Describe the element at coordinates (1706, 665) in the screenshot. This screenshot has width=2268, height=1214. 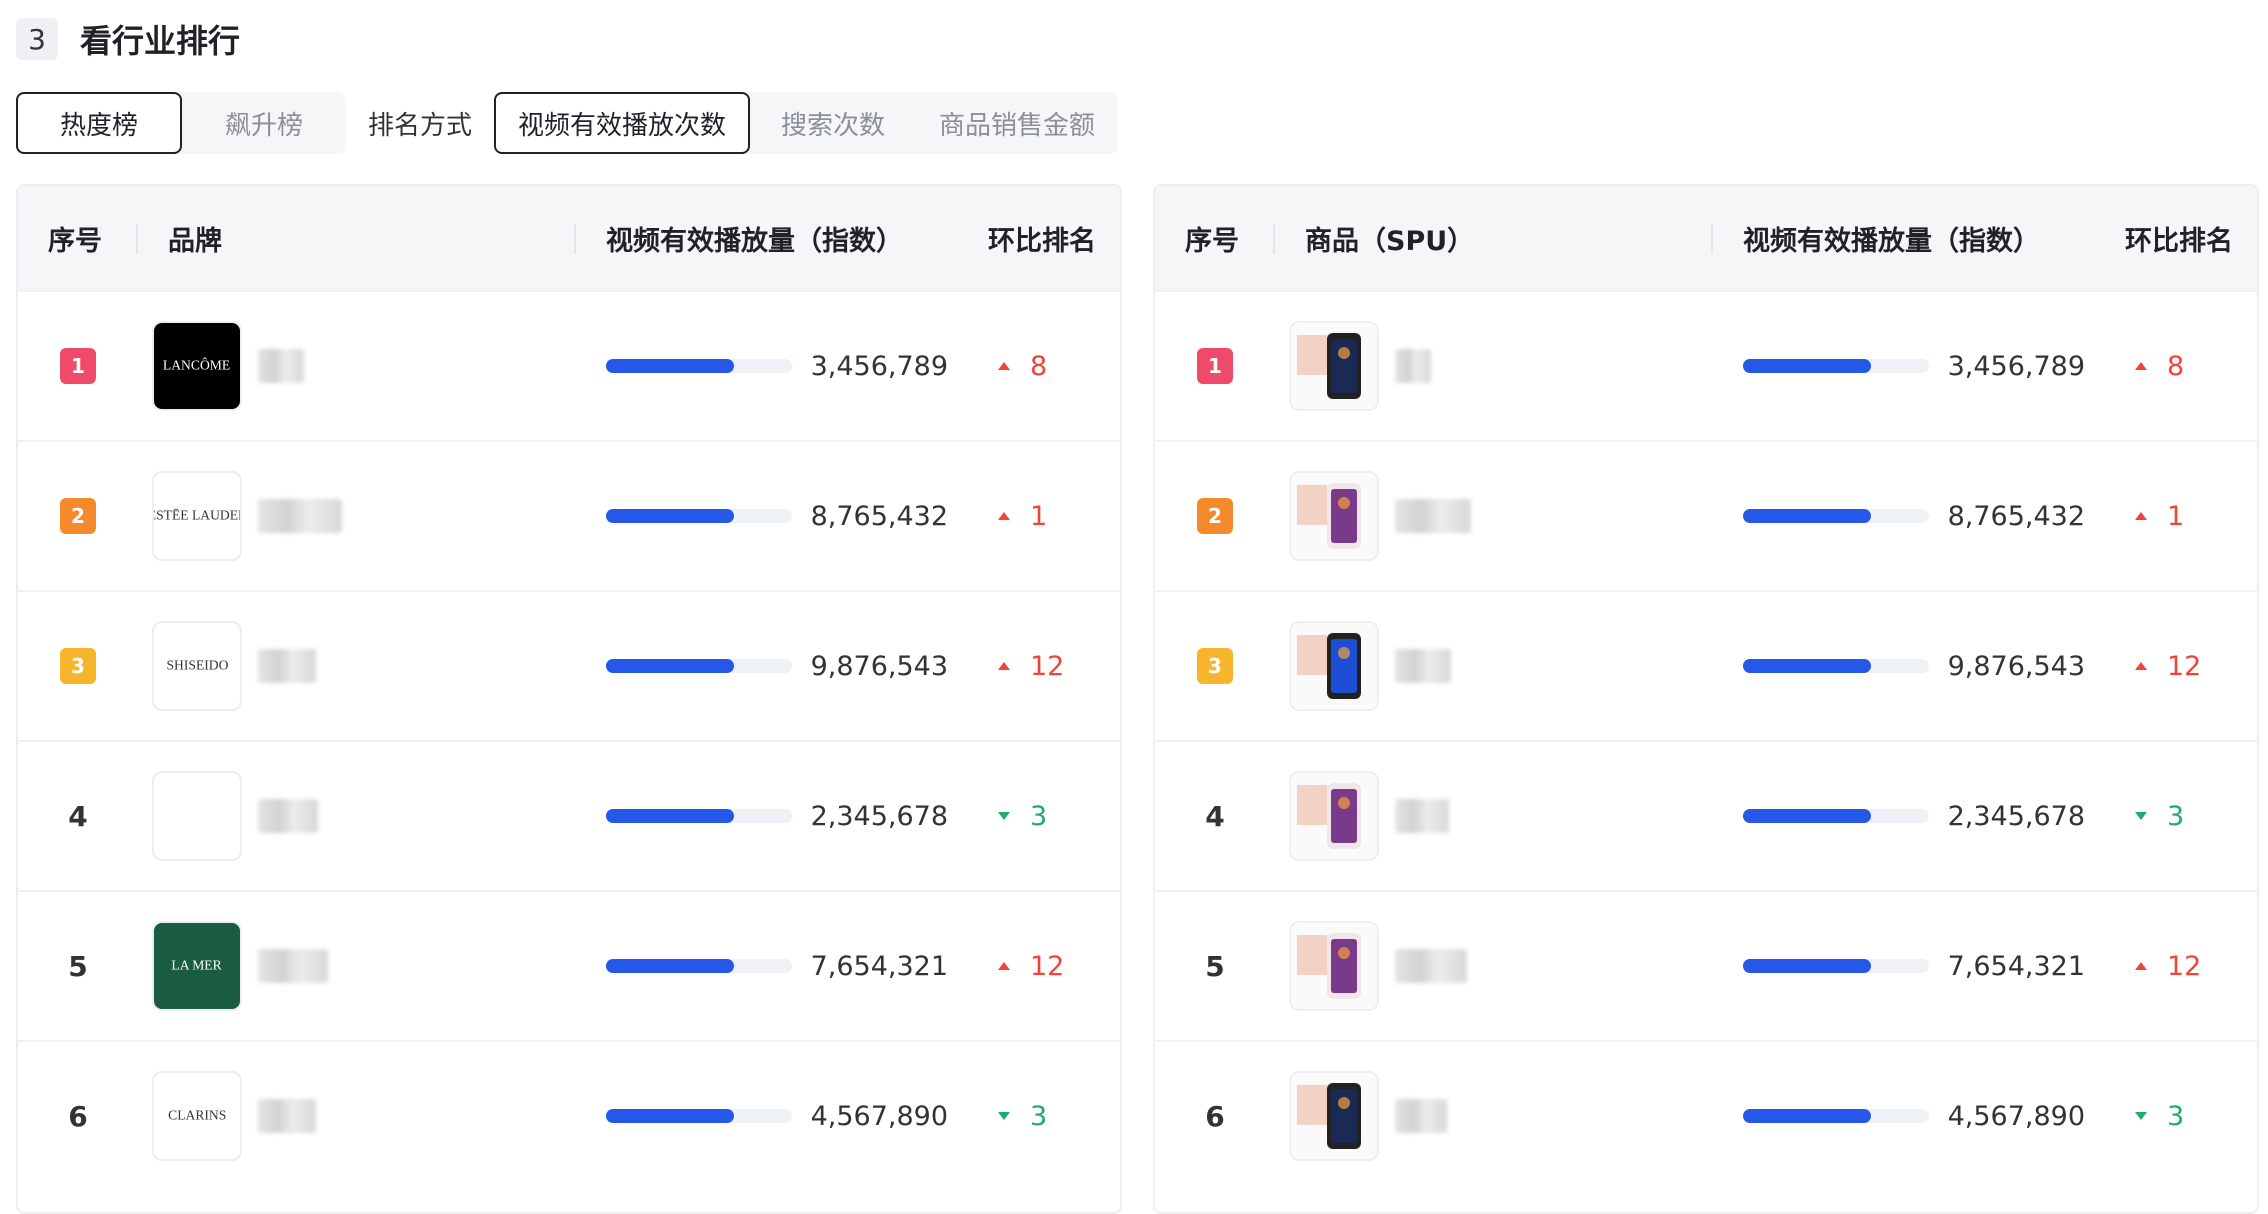
I see `product-row: 3 9,876,543 12` at that location.